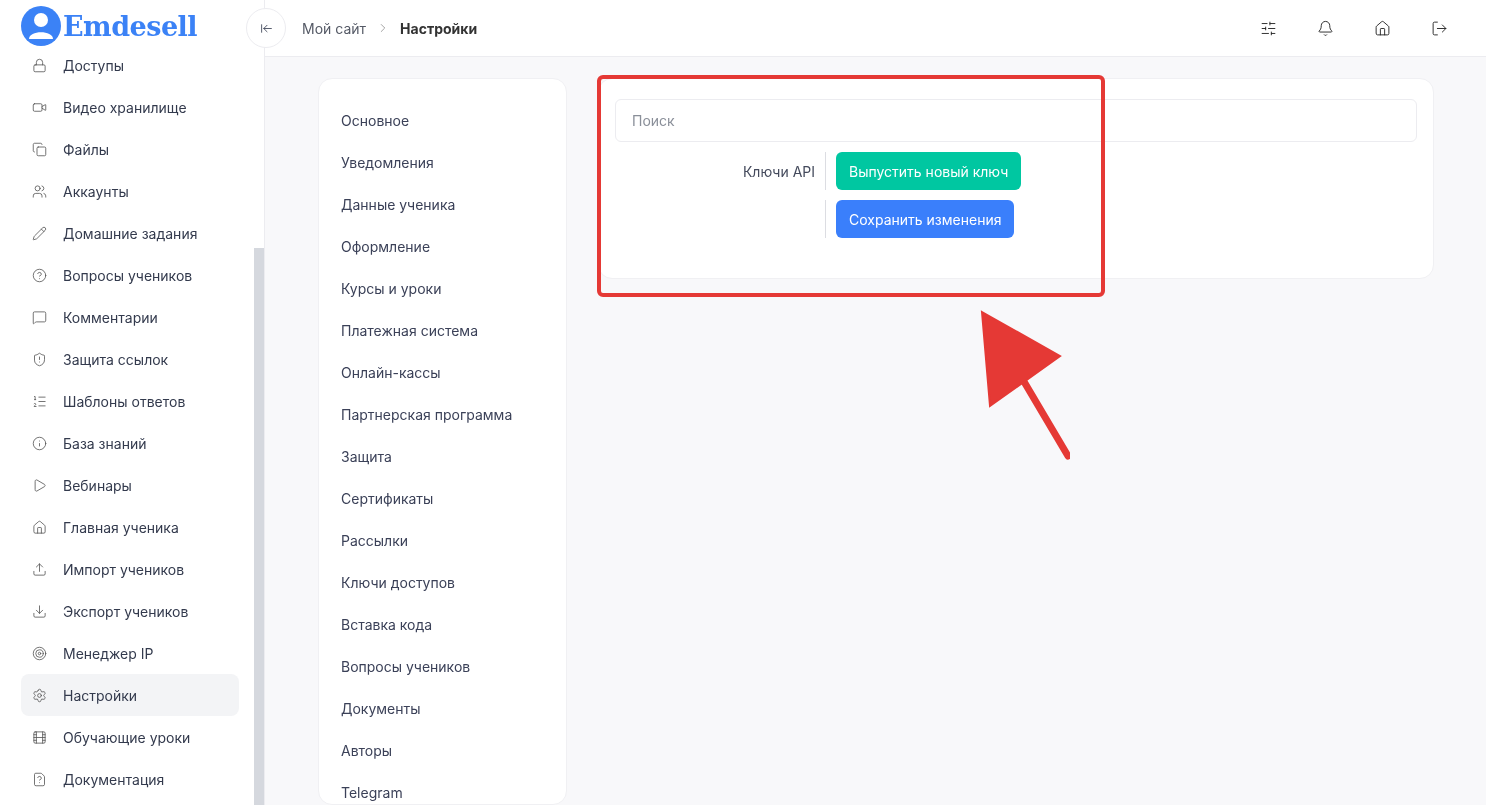 The height and width of the screenshot is (805, 1486). What do you see at coordinates (39, 317) in the screenshot?
I see `chat-icon` at bounding box center [39, 317].